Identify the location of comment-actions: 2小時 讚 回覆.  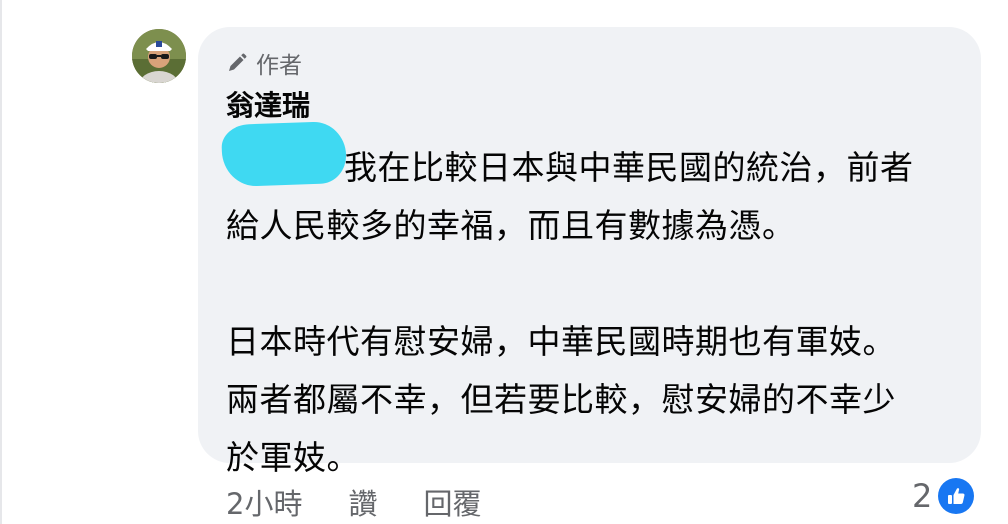
(353, 502).